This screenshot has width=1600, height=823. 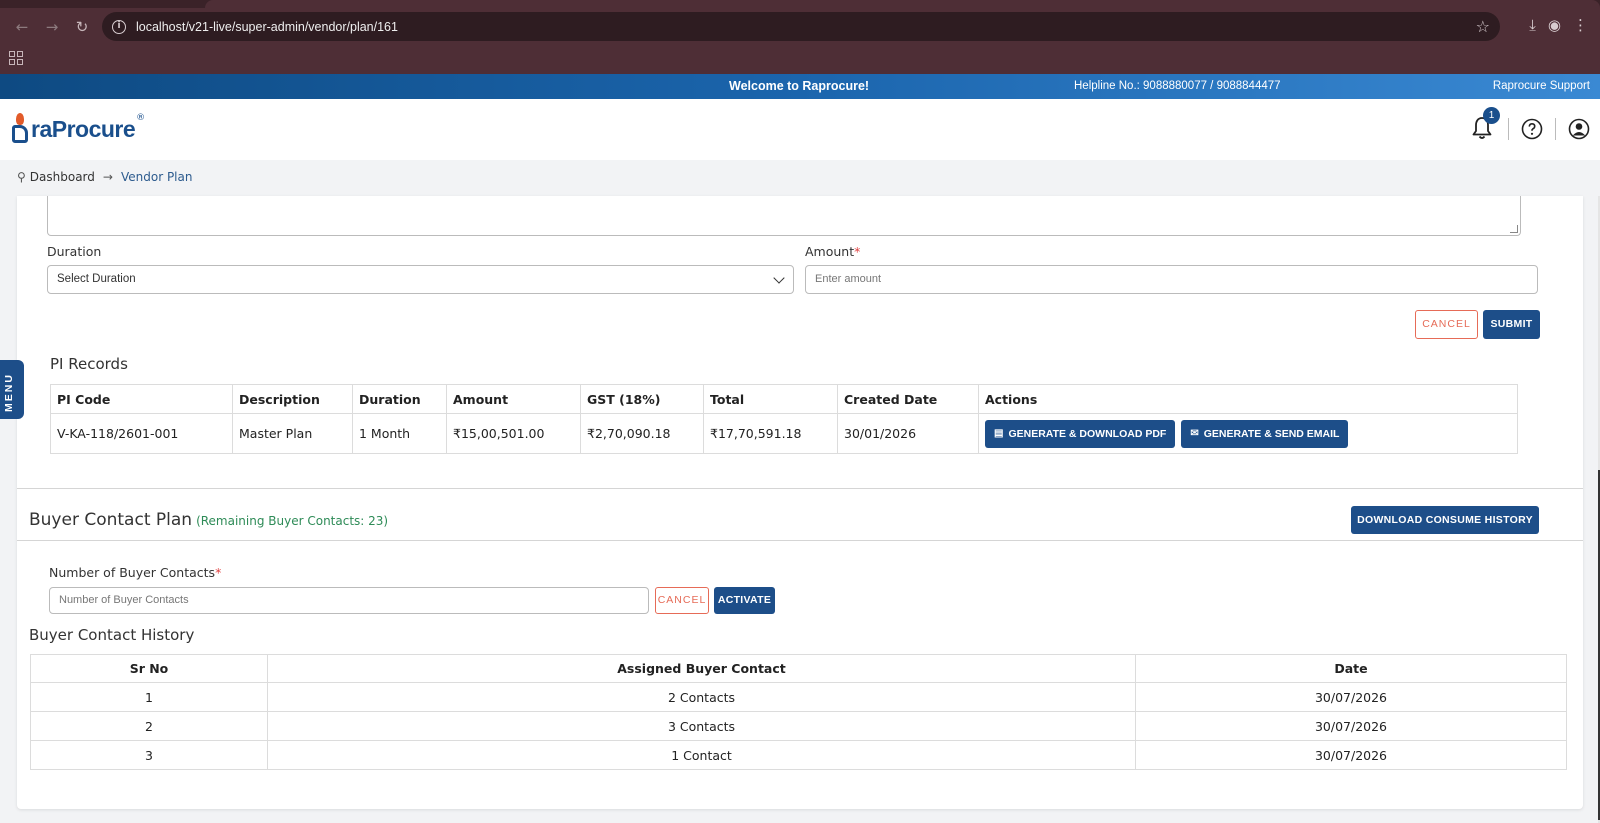 What do you see at coordinates (21, 177) in the screenshot?
I see `pin-icon: ⚲` at bounding box center [21, 177].